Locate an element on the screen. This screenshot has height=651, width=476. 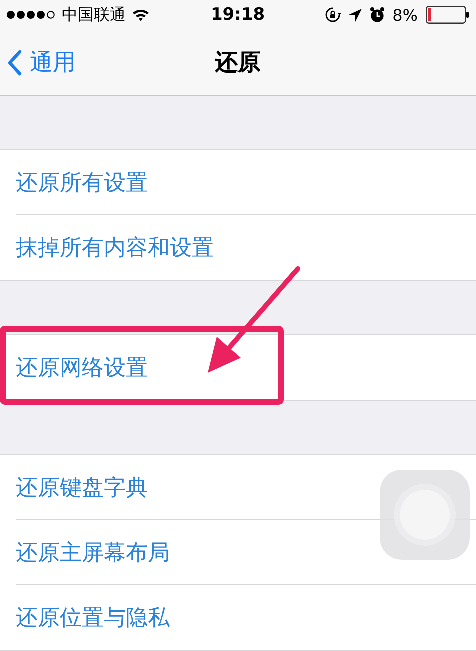
battery-icon is located at coordinates (448, 15).